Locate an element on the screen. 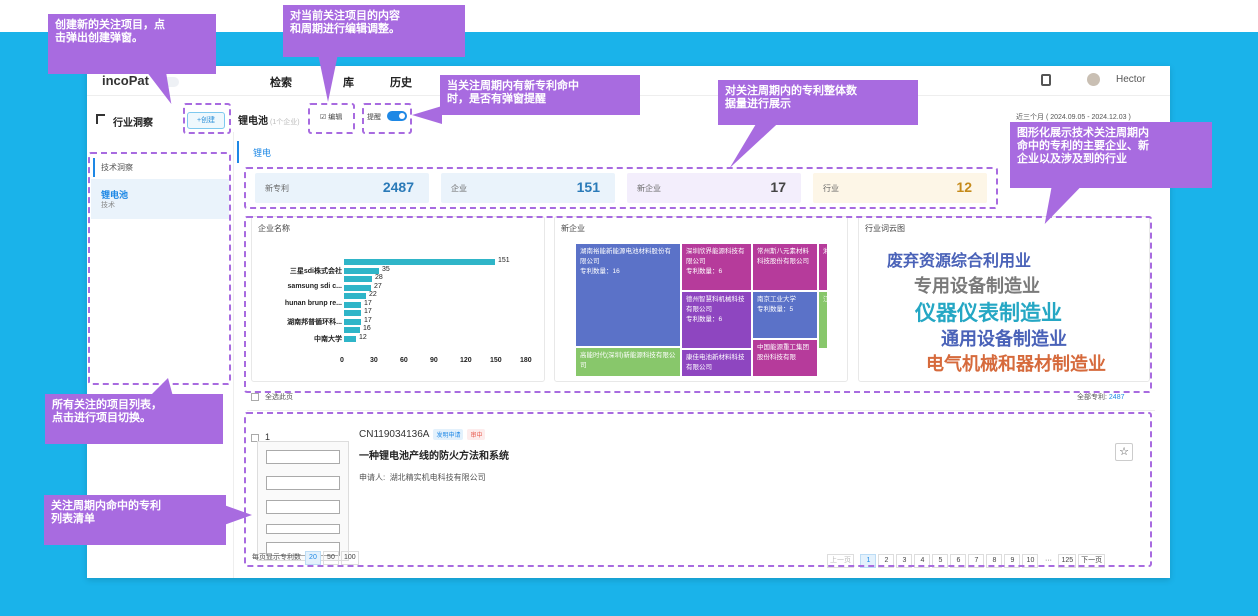 This screenshot has height=616, width=1258. annotation-sidebar: 所有关注的项目列表， 点击进行项目切换。 is located at coordinates (134, 419).